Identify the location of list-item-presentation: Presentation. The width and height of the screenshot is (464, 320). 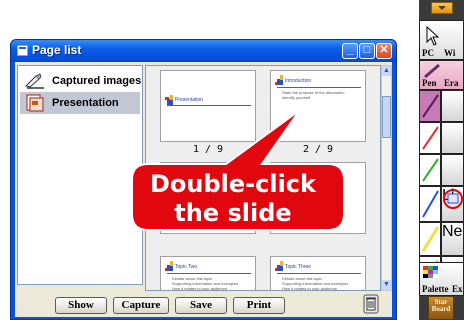
(80, 103).